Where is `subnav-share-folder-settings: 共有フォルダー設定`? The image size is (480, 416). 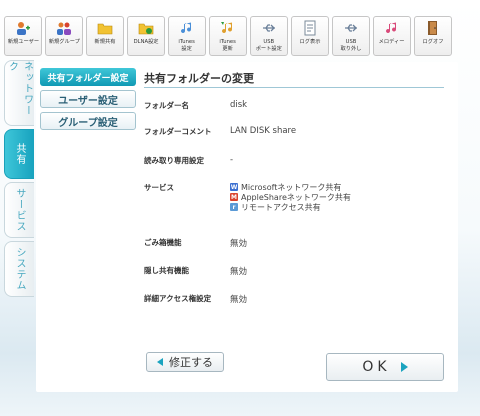 subnav-share-folder-settings: 共有フォルダー設定 is located at coordinates (88, 77).